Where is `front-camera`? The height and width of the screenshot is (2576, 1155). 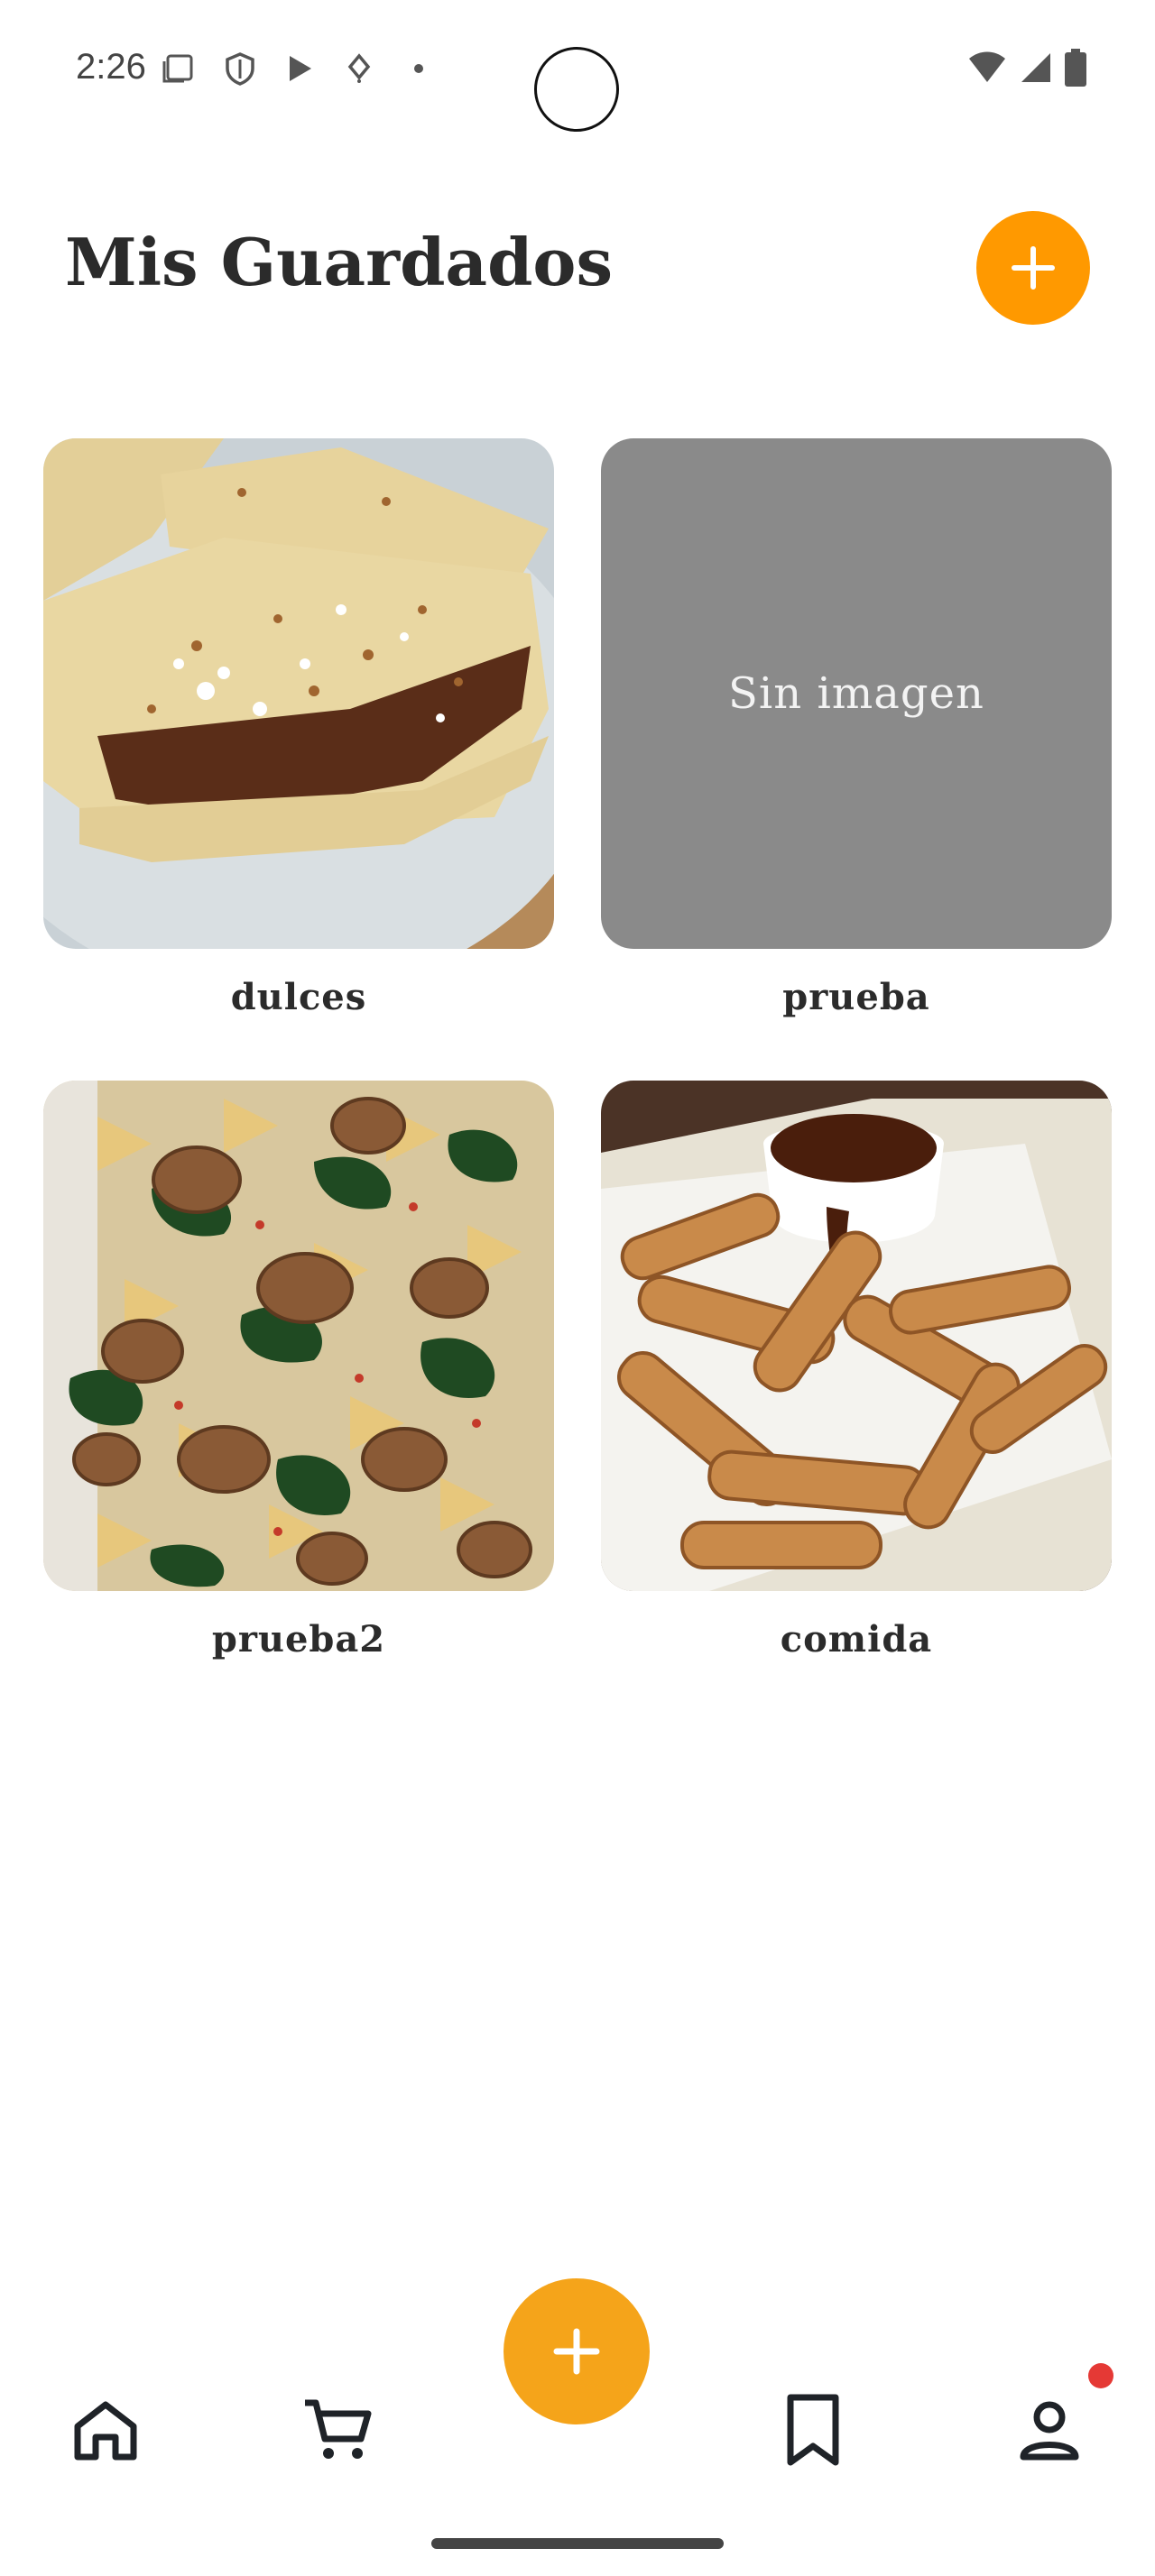 front-camera is located at coordinates (576, 89).